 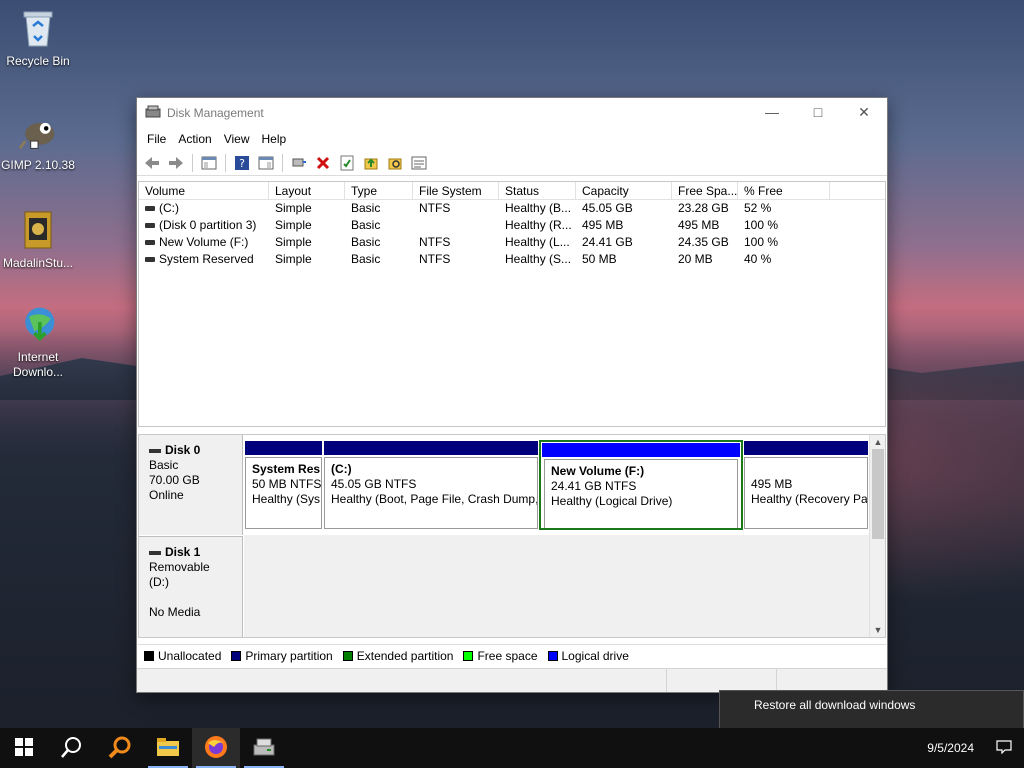 I want to click on folder-up-icon, so click(x=371, y=163).